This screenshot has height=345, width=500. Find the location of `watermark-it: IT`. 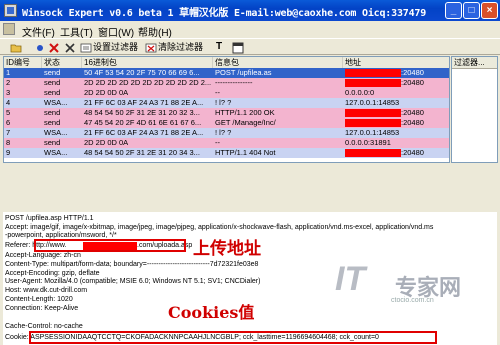

watermark-it: IT is located at coordinates (350, 279).